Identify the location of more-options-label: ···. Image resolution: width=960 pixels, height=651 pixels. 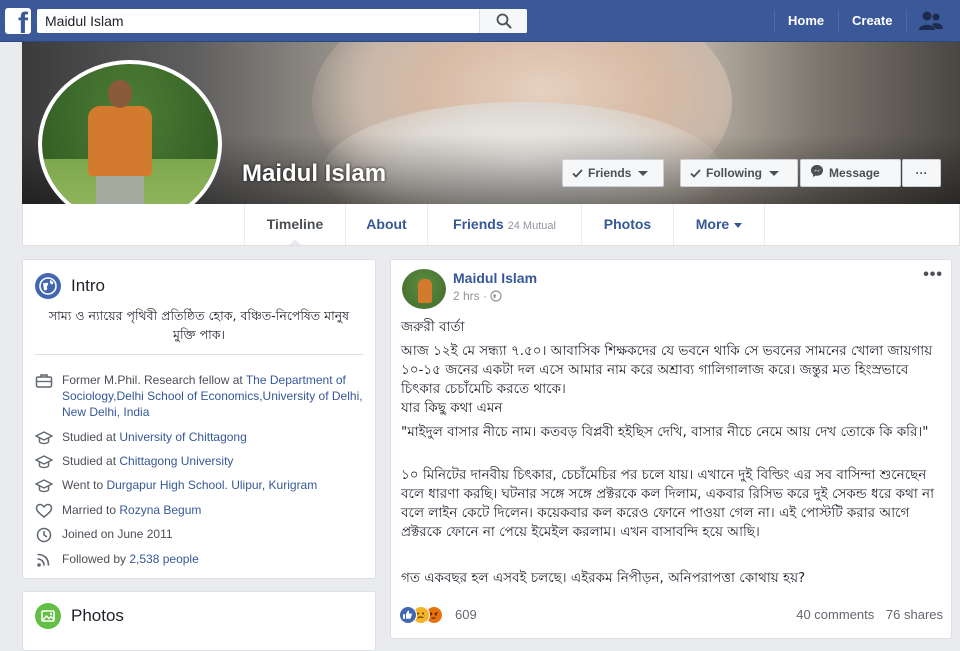
(921, 173).